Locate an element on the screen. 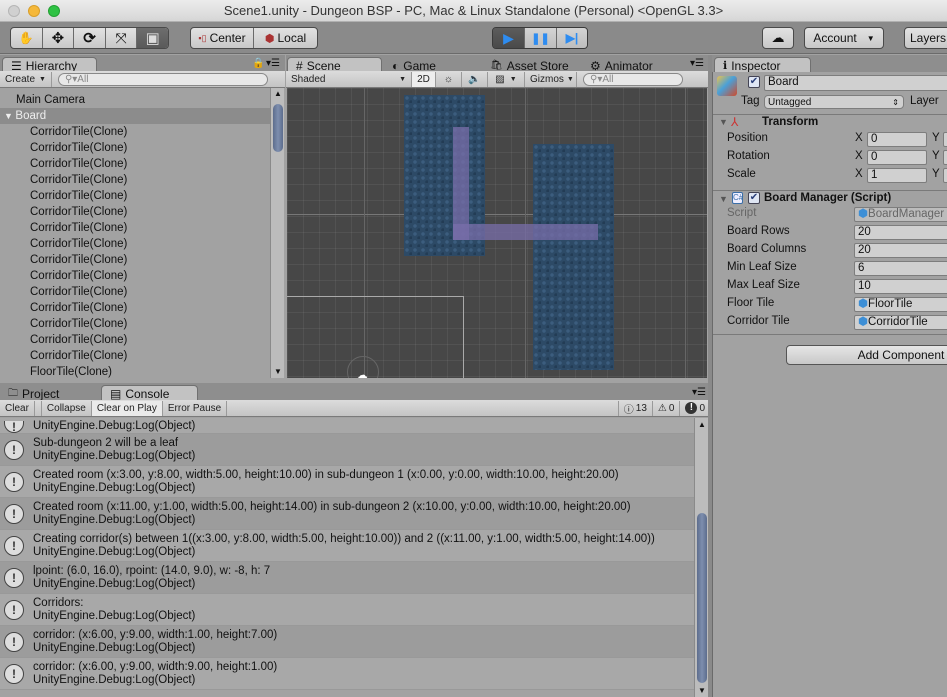 The image size is (947, 697). info-message-icon: ! is located at coordinates (14, 641).